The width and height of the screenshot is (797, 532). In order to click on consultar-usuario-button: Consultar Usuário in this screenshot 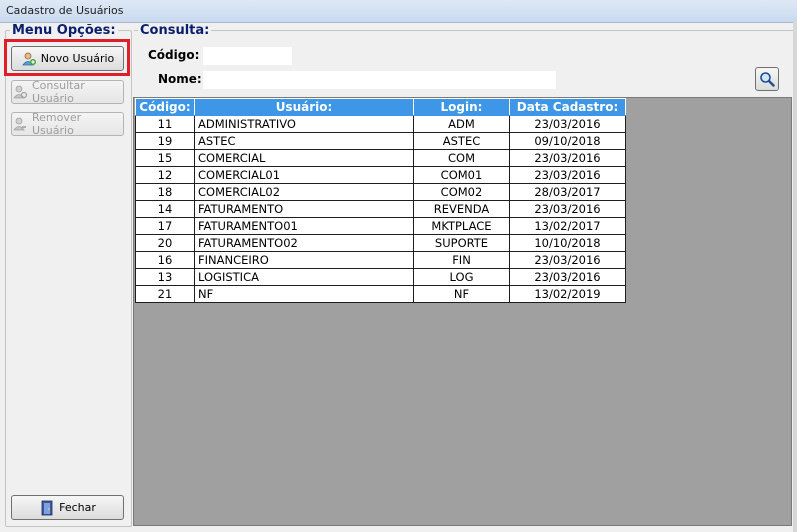, I will do `click(67, 92)`.